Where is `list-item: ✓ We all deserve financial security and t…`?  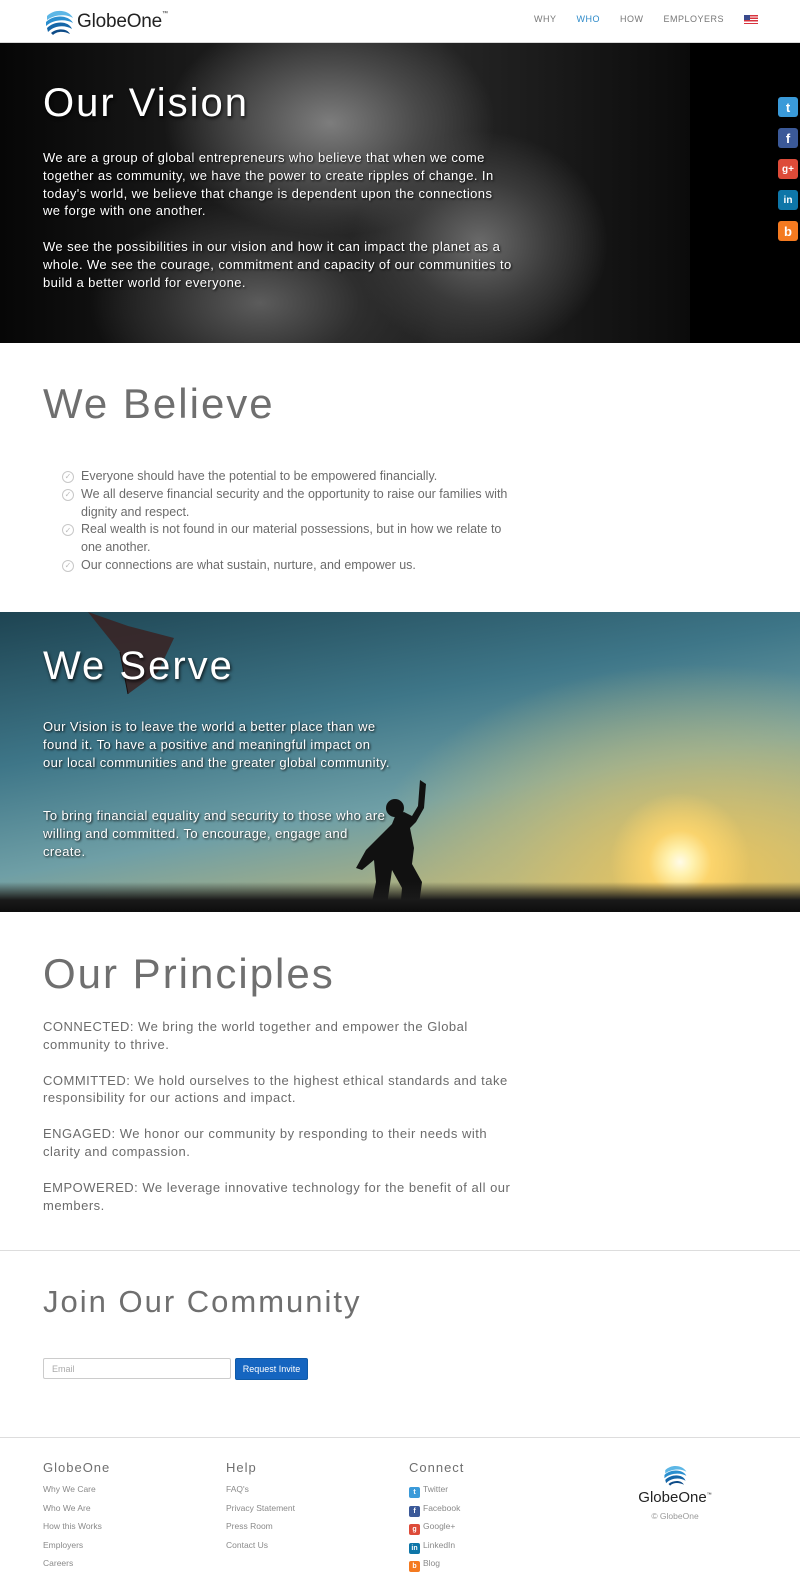
list-item: ✓ We all deserve financial security and t… is located at coordinates (287, 504).